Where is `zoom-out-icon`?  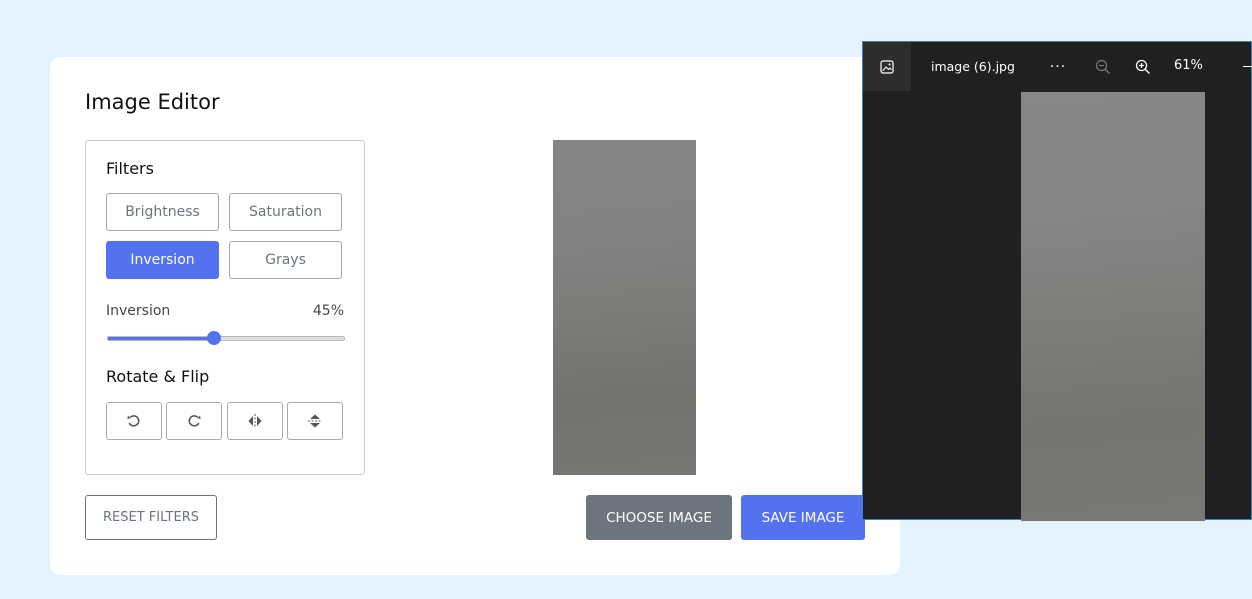 zoom-out-icon is located at coordinates (1102, 66).